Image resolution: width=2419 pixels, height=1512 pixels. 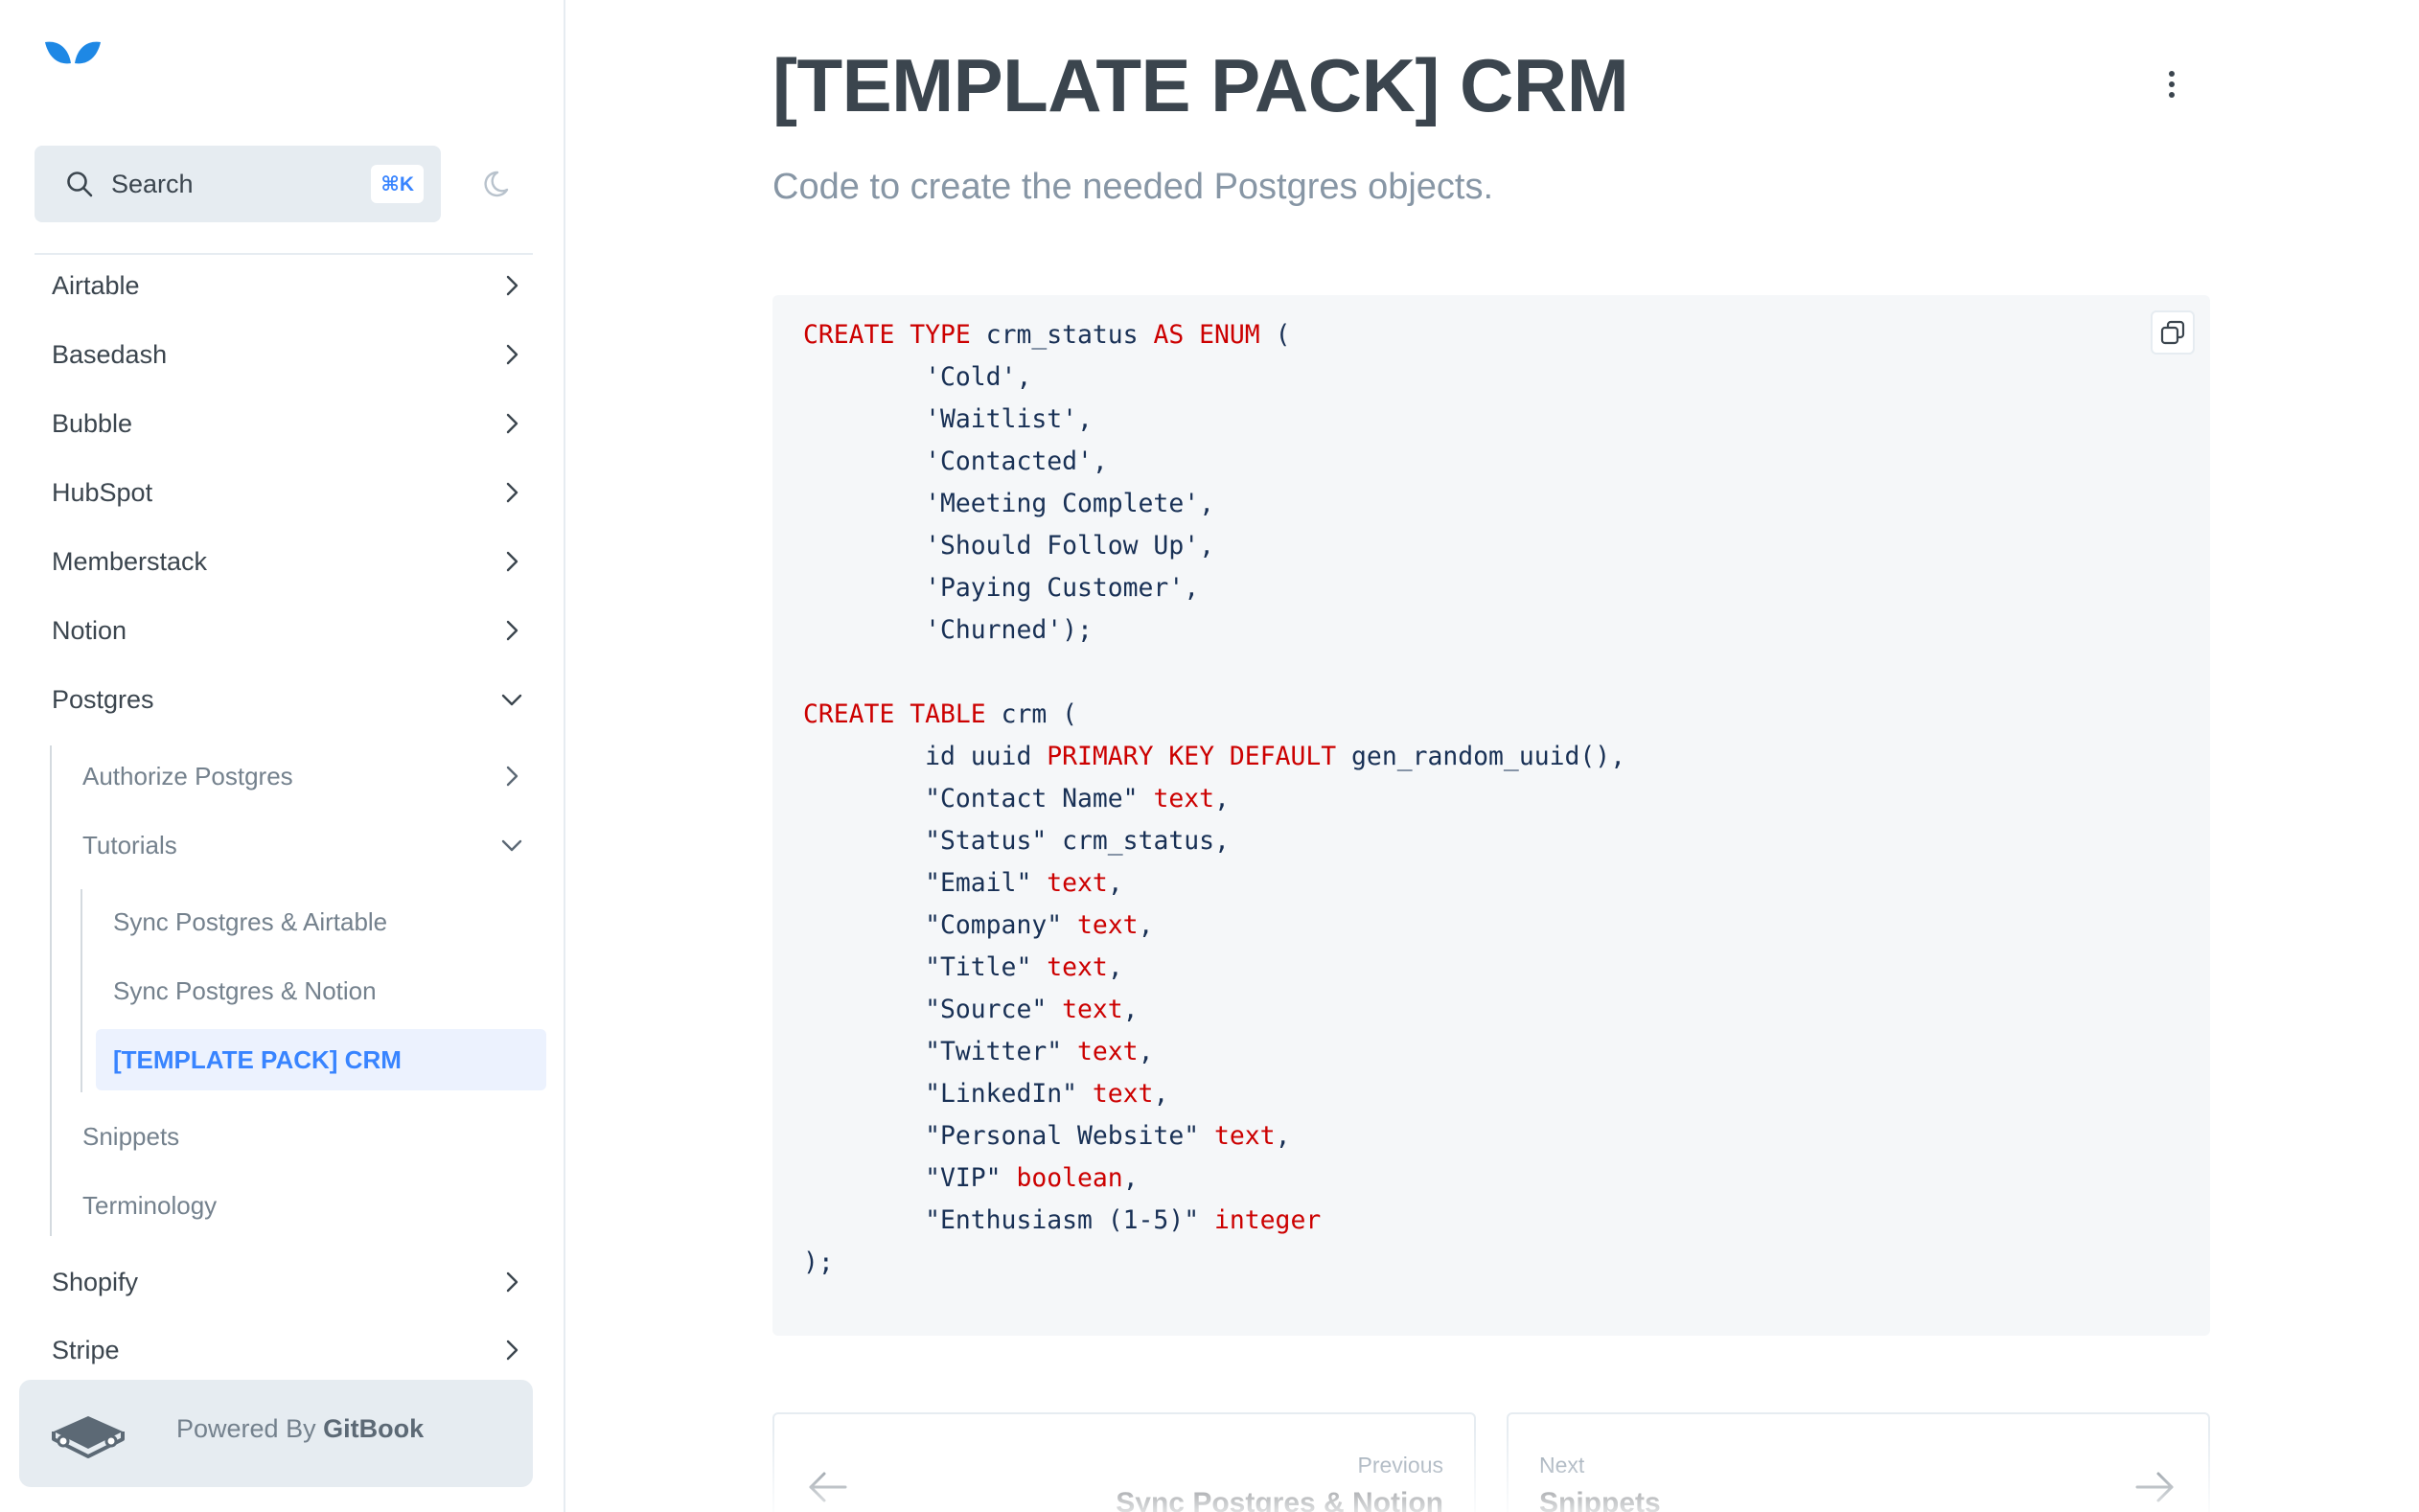 What do you see at coordinates (1047, 1094) in the screenshot?
I see `code-line: "LinkedIn" text,` at bounding box center [1047, 1094].